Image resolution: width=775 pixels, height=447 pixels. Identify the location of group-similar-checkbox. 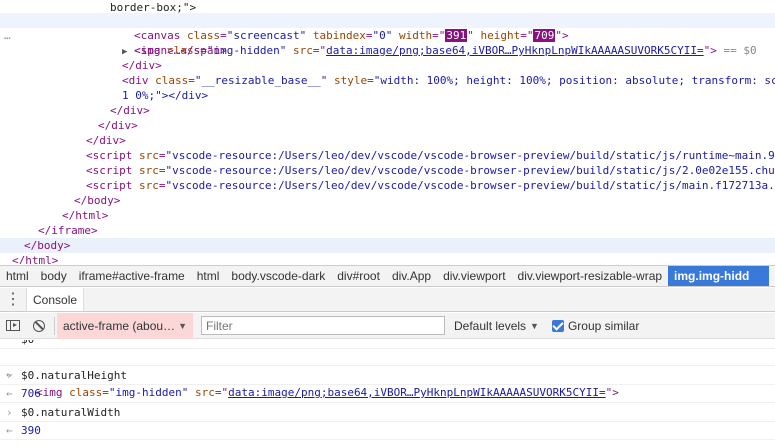
(557, 325).